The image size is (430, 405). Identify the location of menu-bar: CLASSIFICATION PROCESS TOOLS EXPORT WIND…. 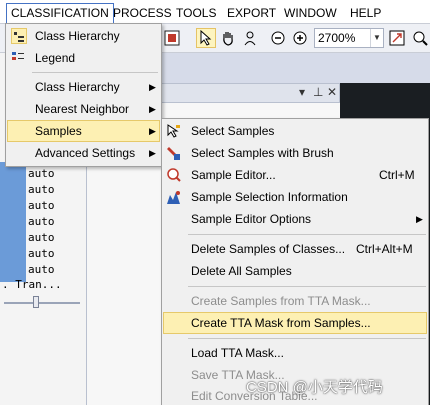
(215, 12).